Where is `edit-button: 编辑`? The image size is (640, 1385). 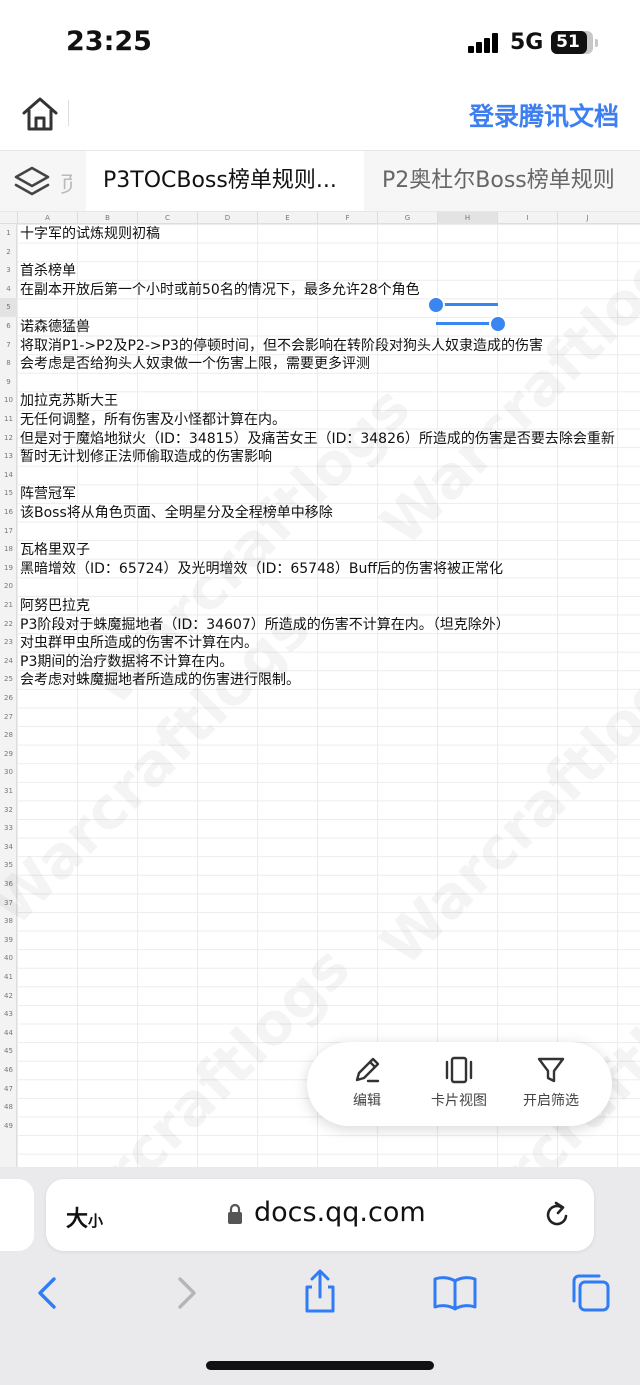
edit-button: 编辑 is located at coordinates (367, 1082).